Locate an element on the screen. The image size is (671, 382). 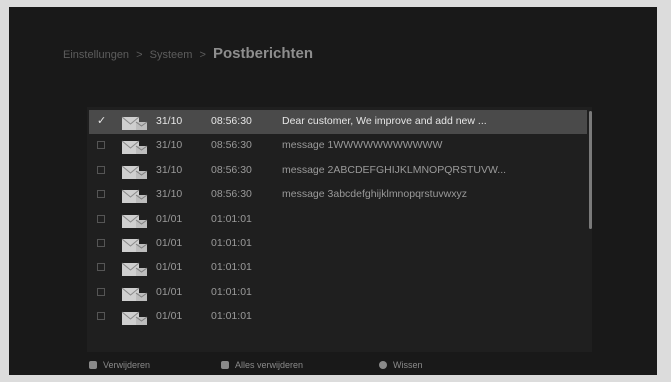
footer-bar: Verwijderen Alles verwijderen Wissen is located at coordinates (333, 365).